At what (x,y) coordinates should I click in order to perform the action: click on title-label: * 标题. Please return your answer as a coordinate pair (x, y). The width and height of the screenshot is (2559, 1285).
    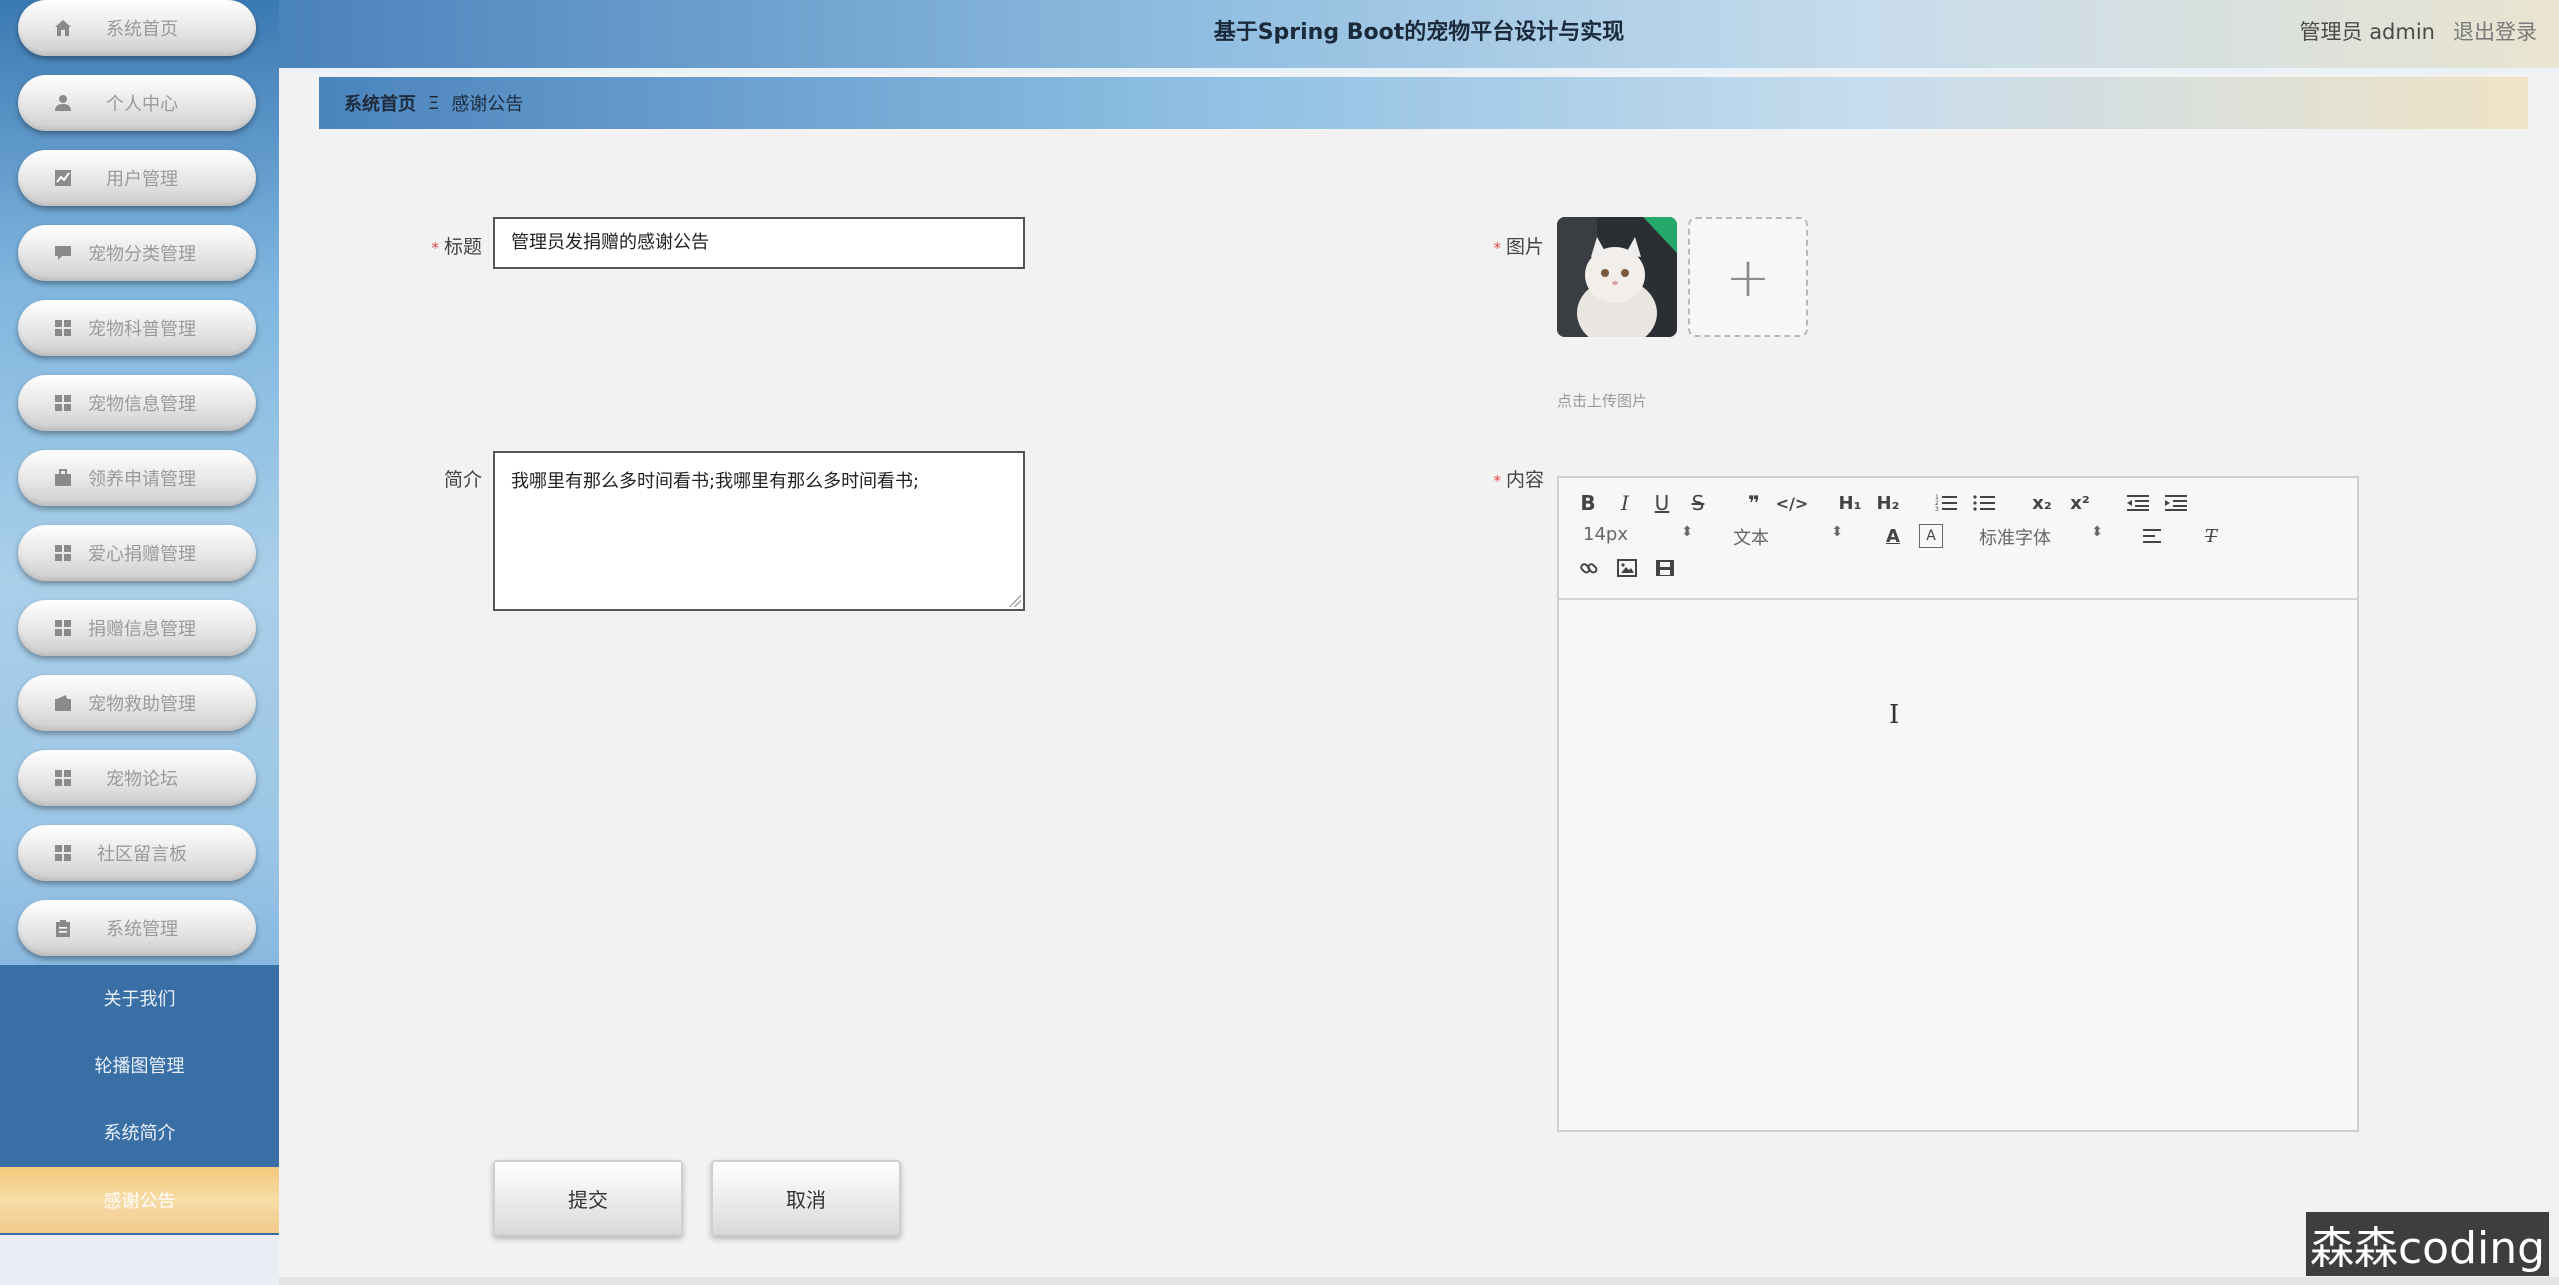
    Looking at the image, I should click on (451, 245).